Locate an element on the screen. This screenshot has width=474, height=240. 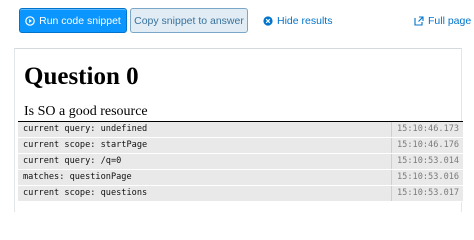
console-row: current scope: questions 15:10:53.017 is located at coordinates (240, 194).